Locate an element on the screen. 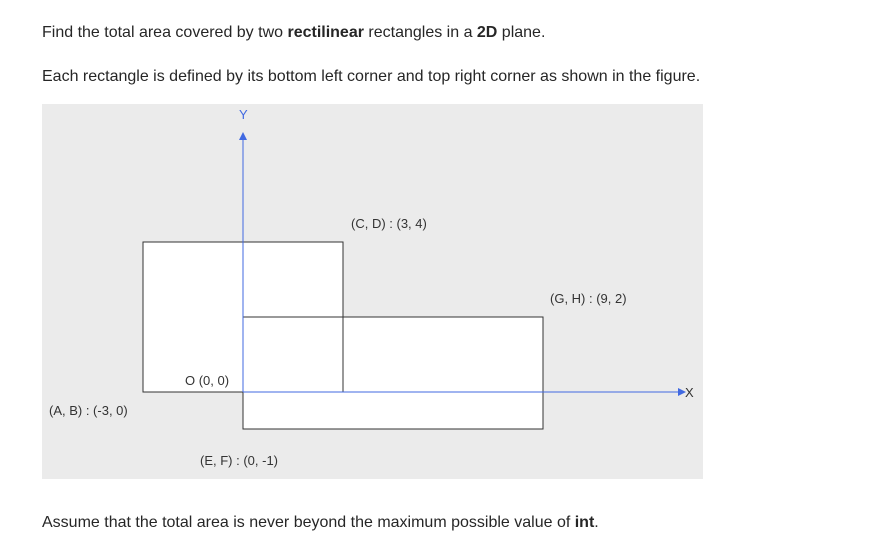 The width and height of the screenshot is (887, 545). p1-text-after: plane. is located at coordinates (521, 32).